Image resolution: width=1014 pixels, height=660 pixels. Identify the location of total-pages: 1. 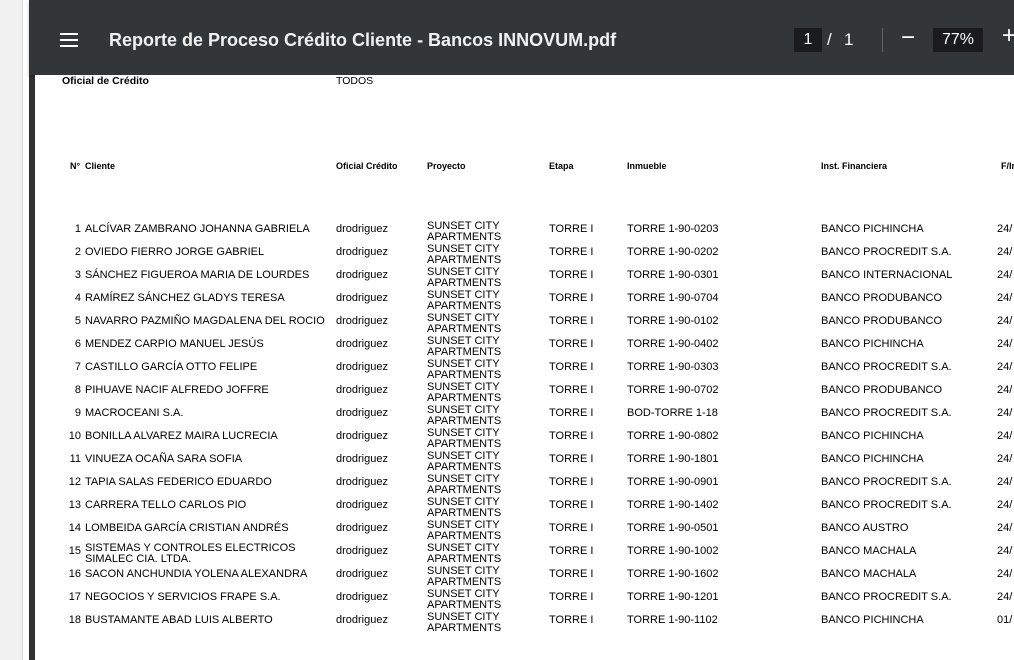
(849, 39).